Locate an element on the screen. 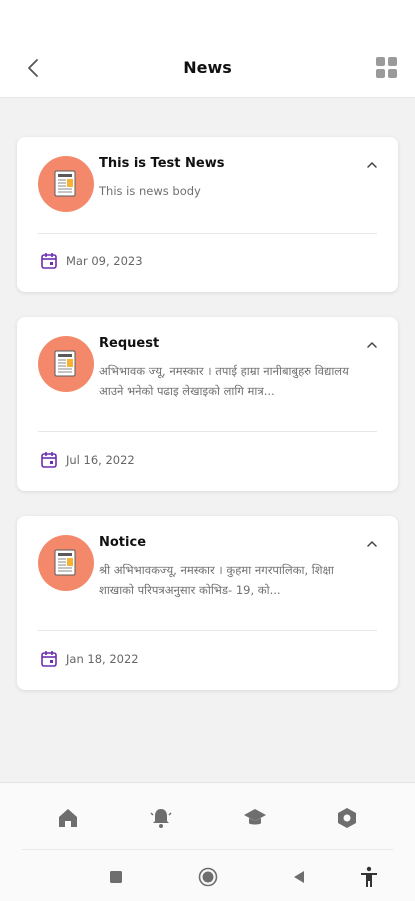 The image size is (415, 901). system-home-button is located at coordinates (208, 877).